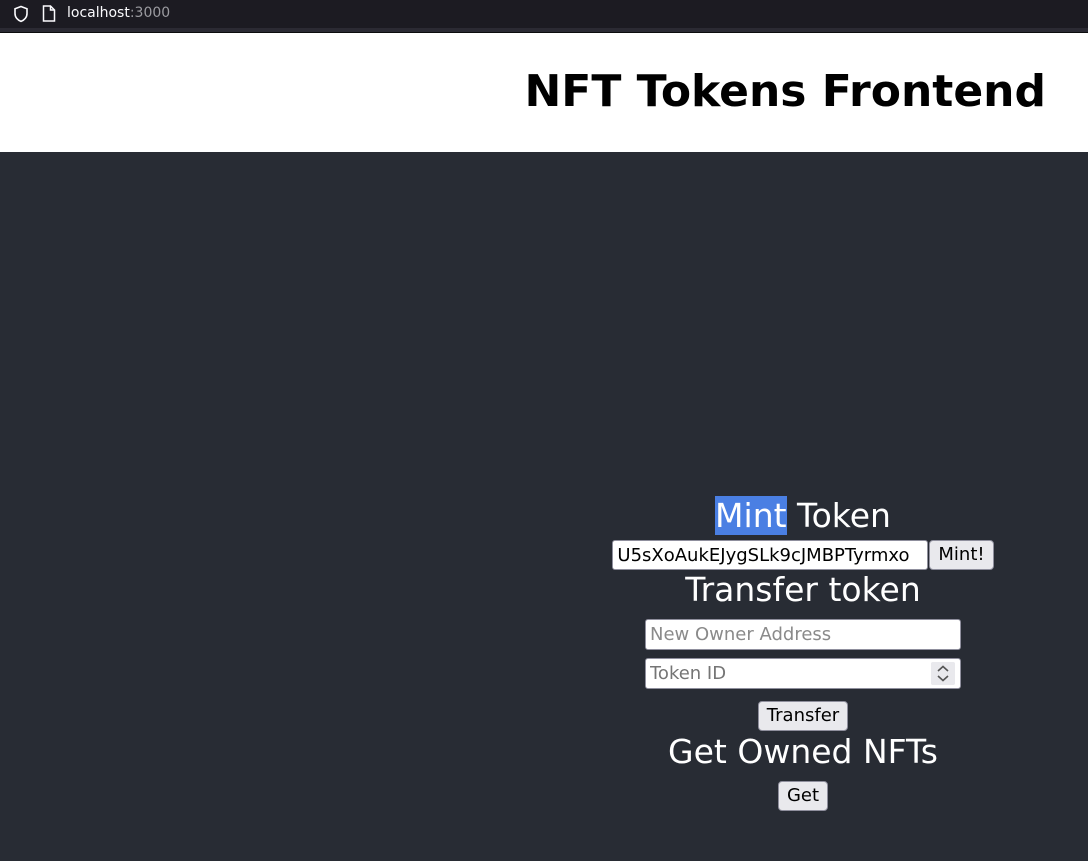 This screenshot has height=861, width=1088. What do you see at coordinates (98, 13) in the screenshot?
I see `url-host: localhost` at bounding box center [98, 13].